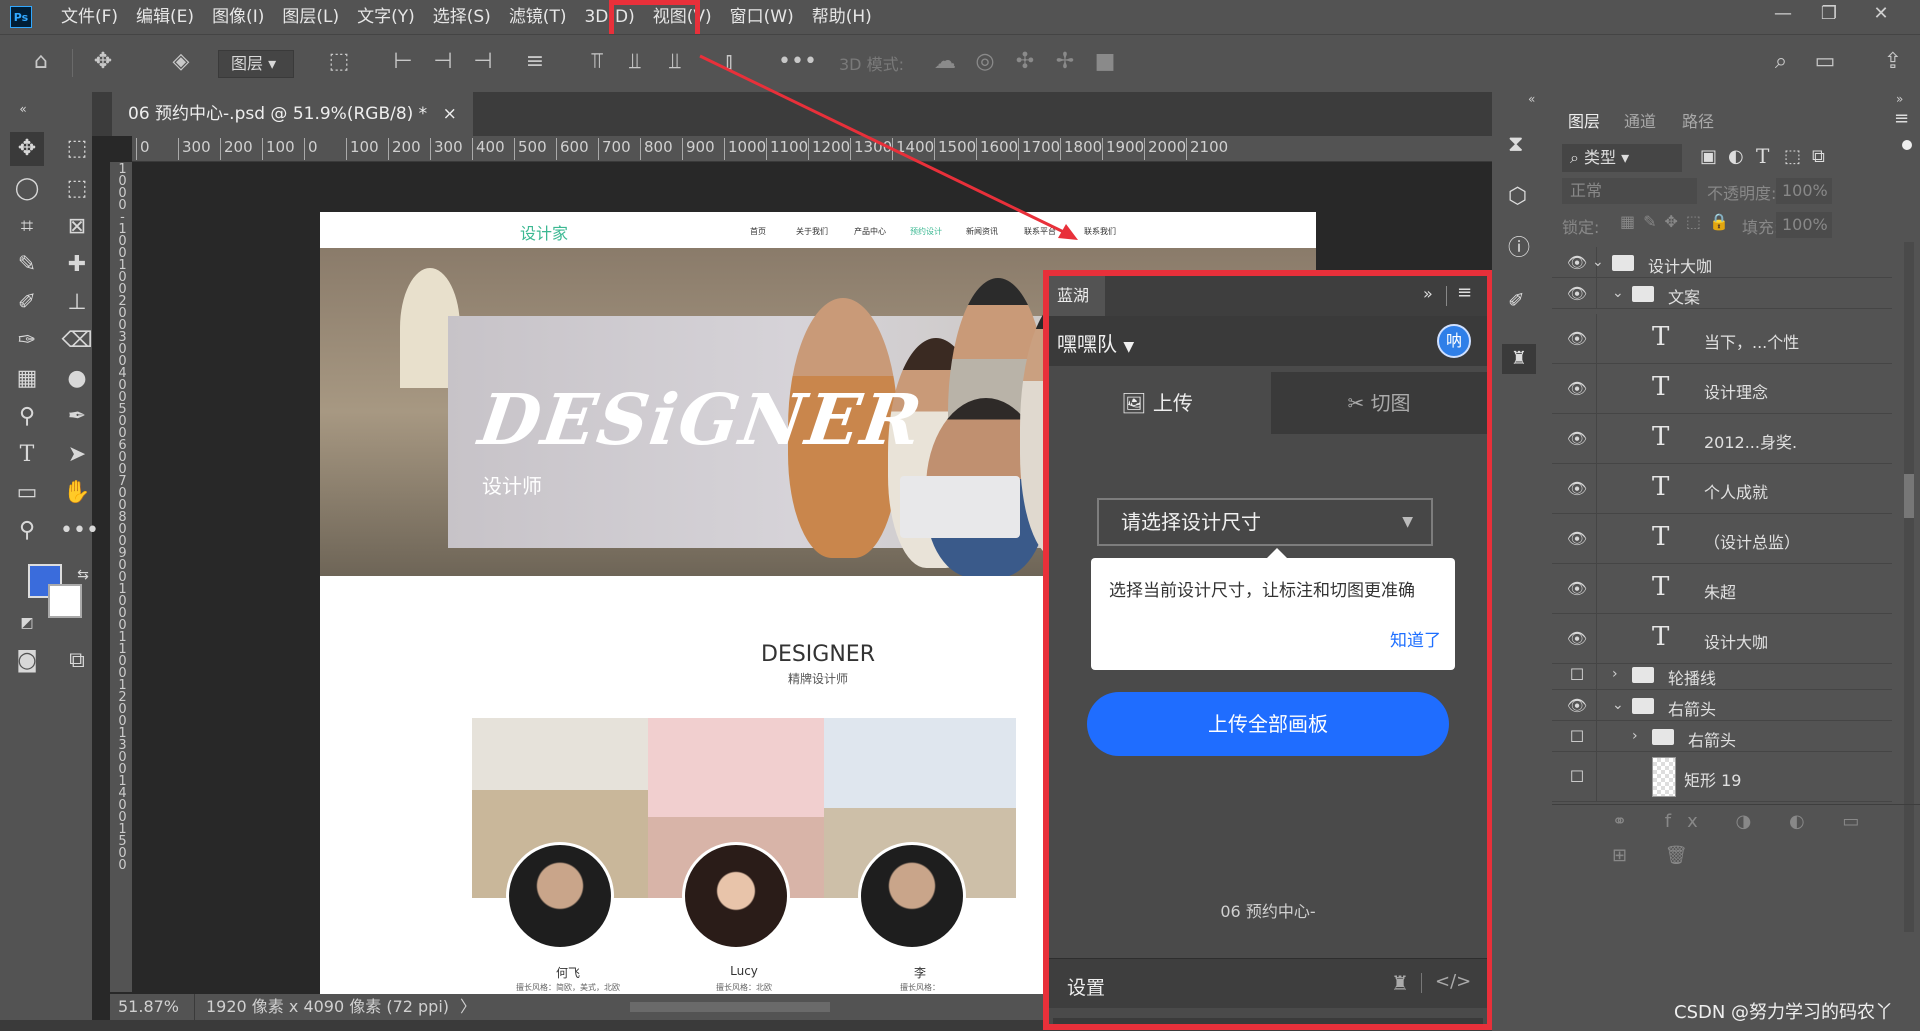 Image resolution: width=1920 pixels, height=1031 pixels. I want to click on hand-tool-icon: ✋, so click(77, 493).